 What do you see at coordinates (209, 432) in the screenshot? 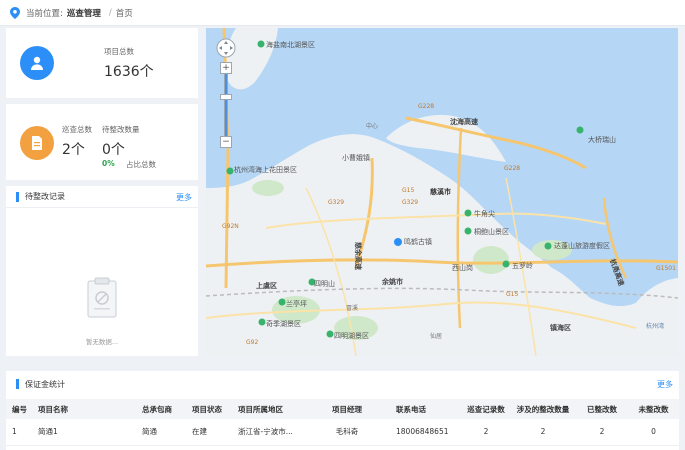
I see `table-cell: 在建` at bounding box center [209, 432].